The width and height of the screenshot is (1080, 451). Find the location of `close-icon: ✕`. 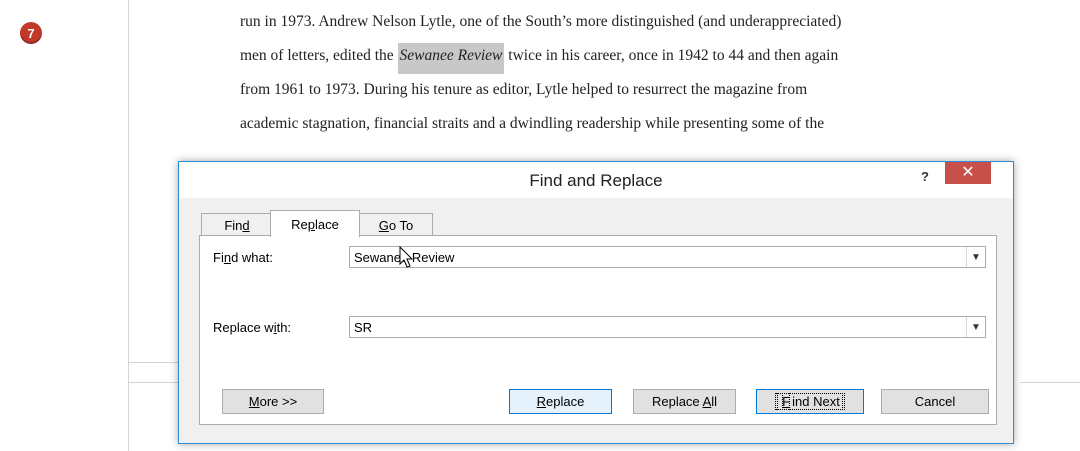

close-icon: ✕ is located at coordinates (968, 172).